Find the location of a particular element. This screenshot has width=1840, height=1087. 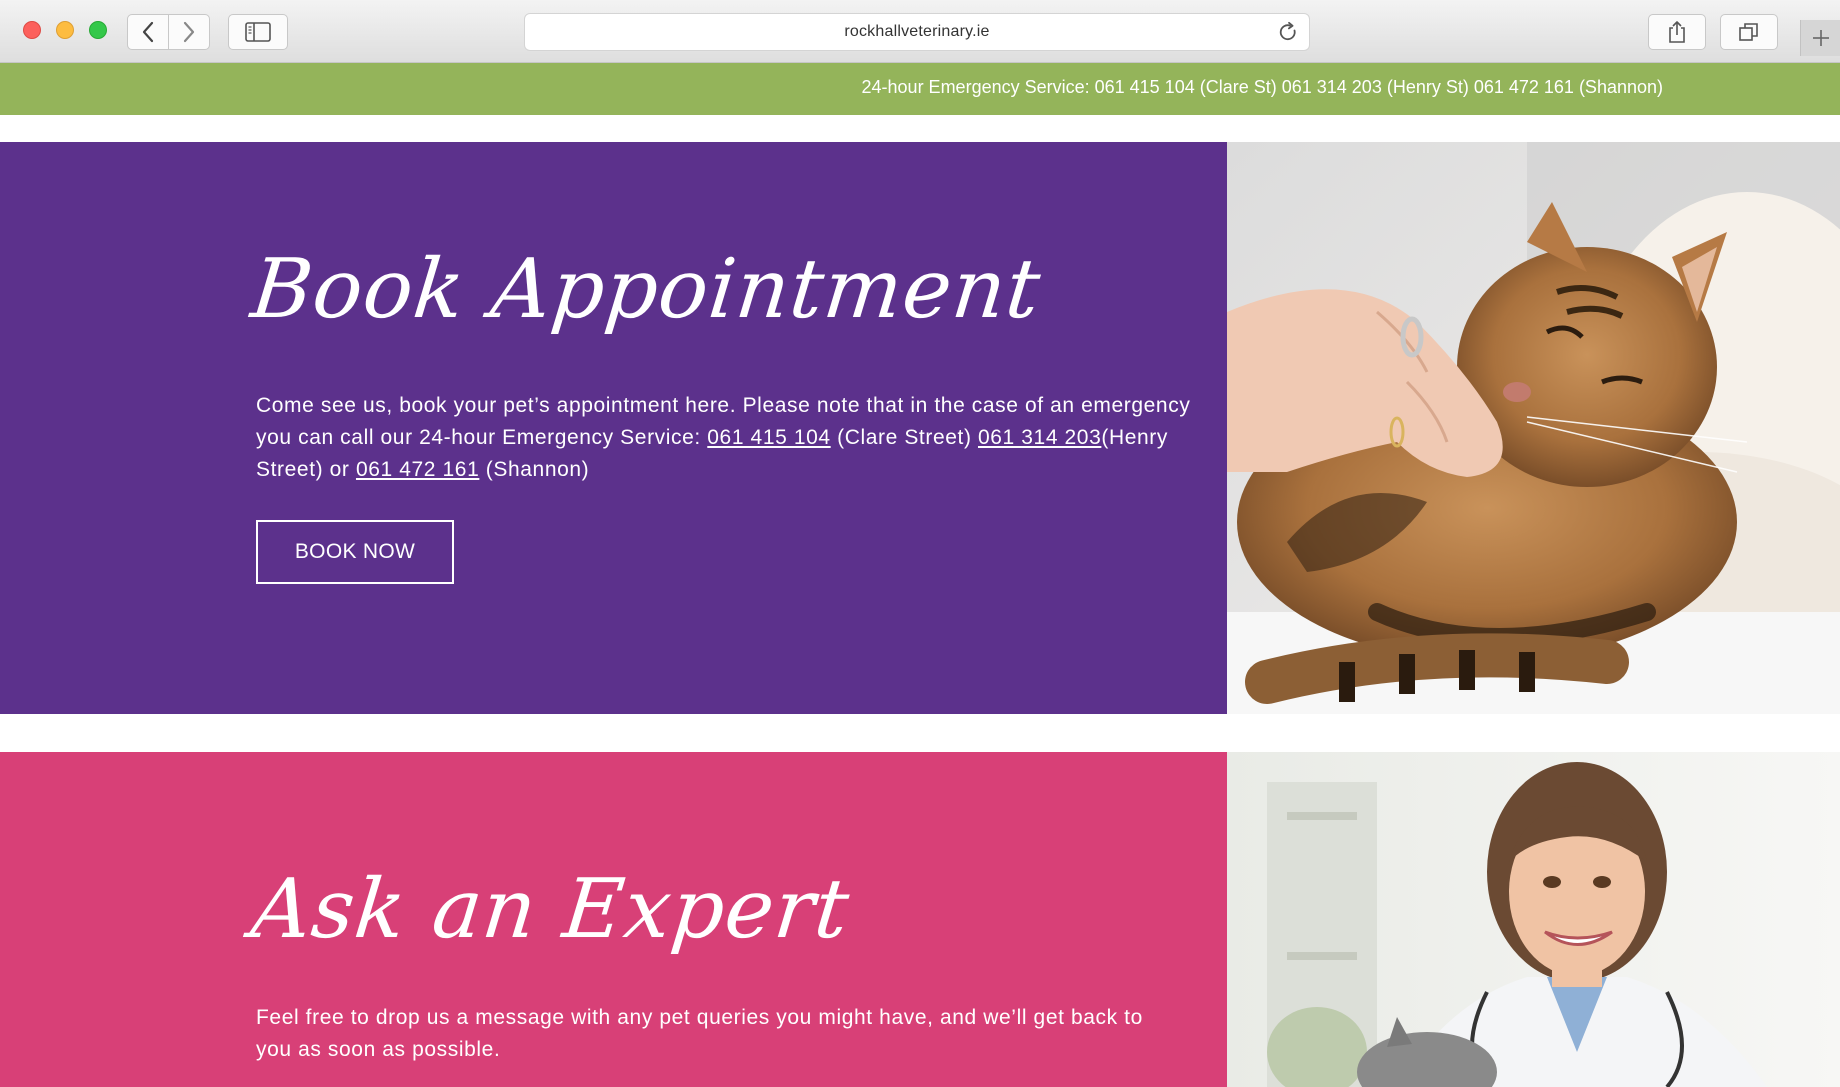

browser-toolbar: rockhallveterinary.ie is located at coordinates (920, 31).